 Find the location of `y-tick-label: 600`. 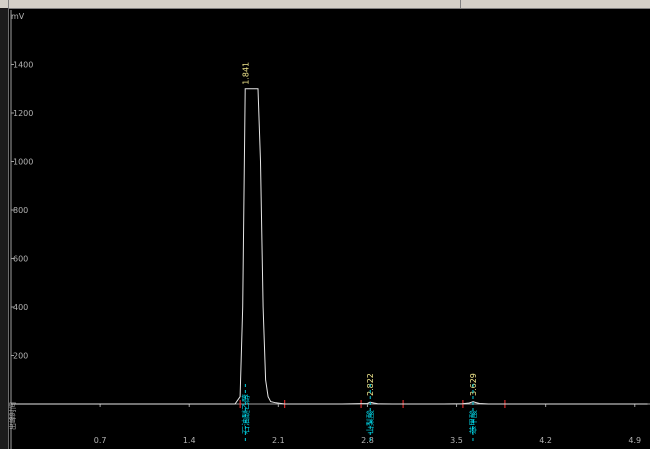

y-tick-label: 600 is located at coordinates (20, 259).